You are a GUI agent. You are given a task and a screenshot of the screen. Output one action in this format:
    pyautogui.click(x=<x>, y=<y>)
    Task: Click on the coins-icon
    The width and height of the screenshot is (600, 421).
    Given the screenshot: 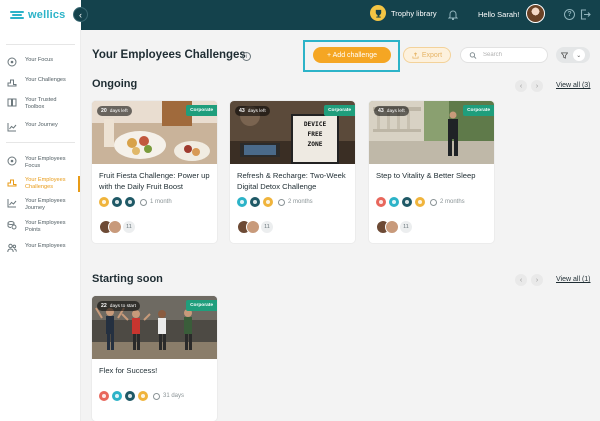 What is the action you would take?
    pyautogui.click(x=12, y=225)
    